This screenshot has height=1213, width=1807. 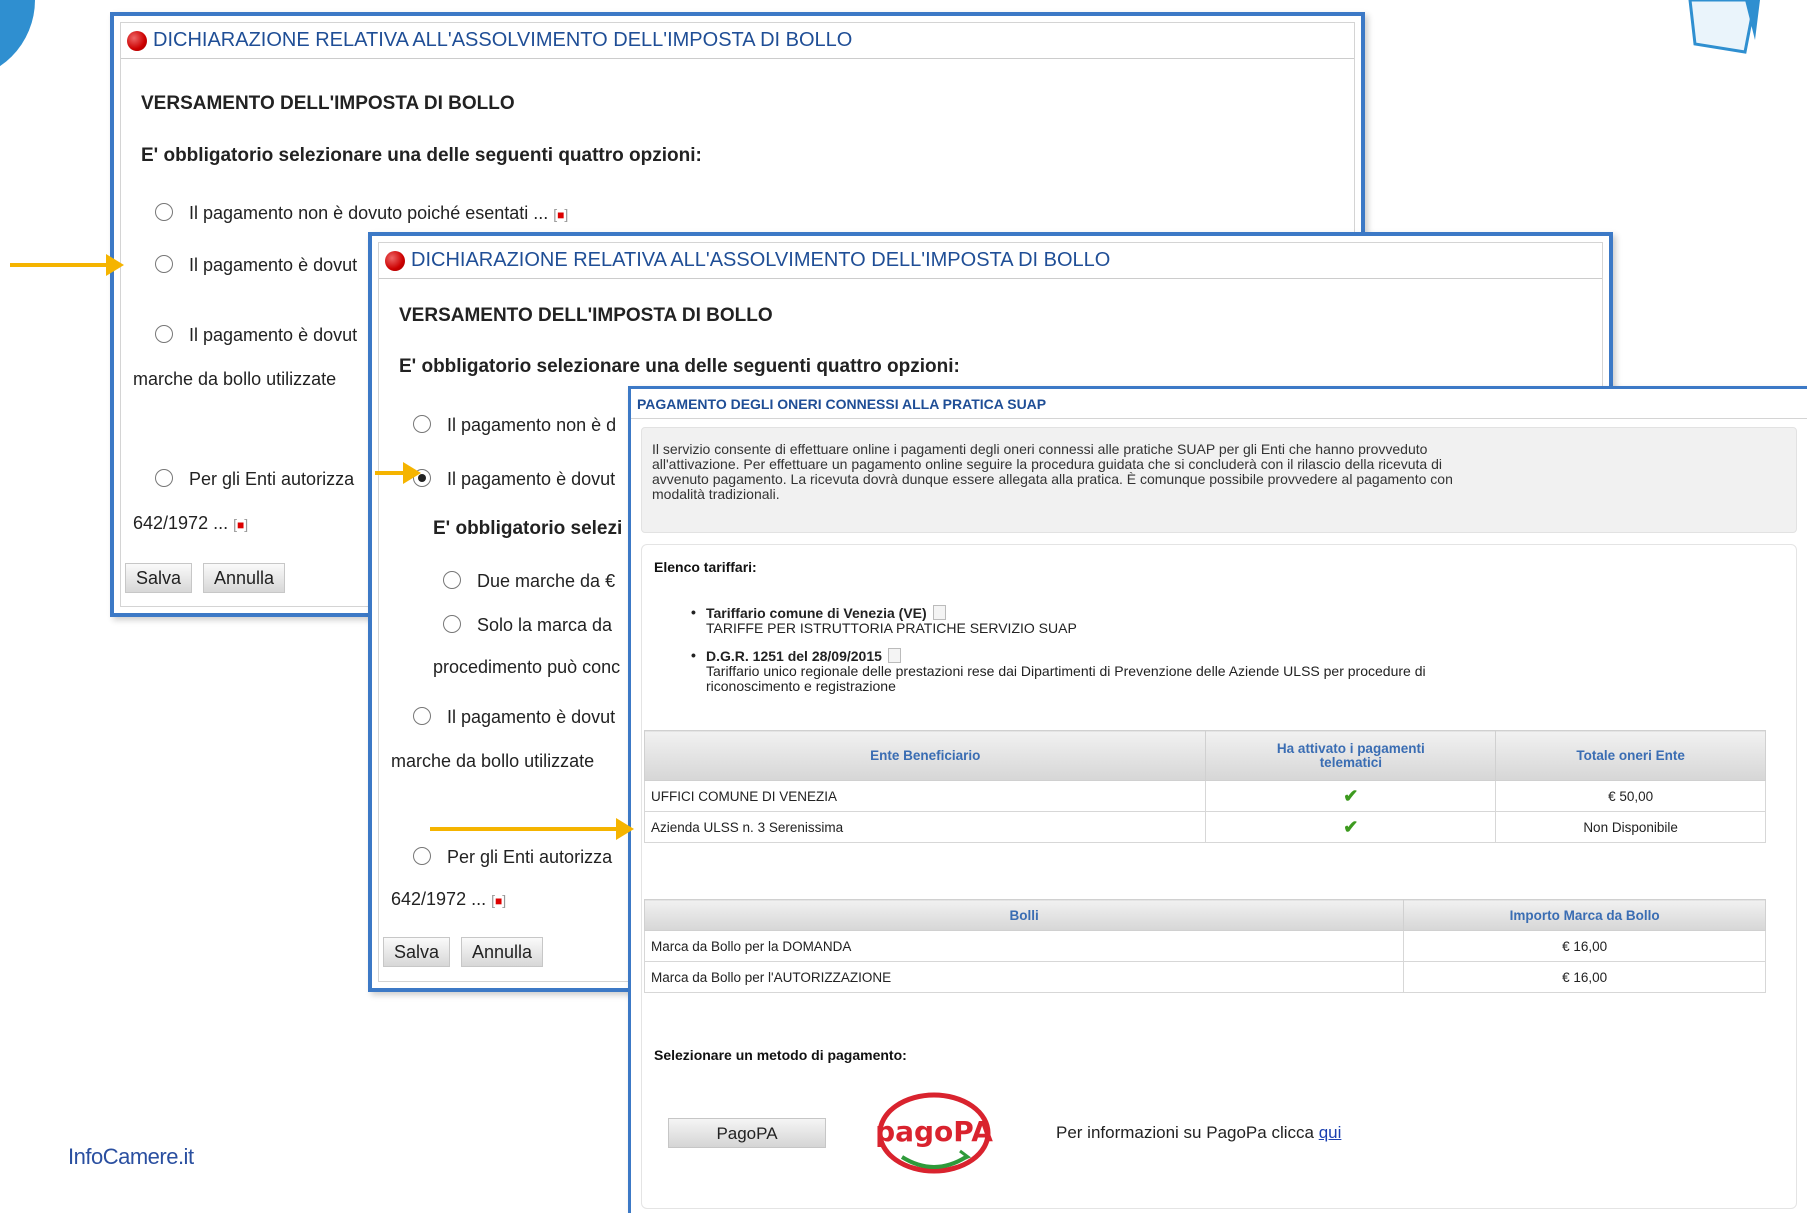 What do you see at coordinates (716, 494) in the screenshot?
I see `intro-line-4: modalità tradizionali.` at bounding box center [716, 494].